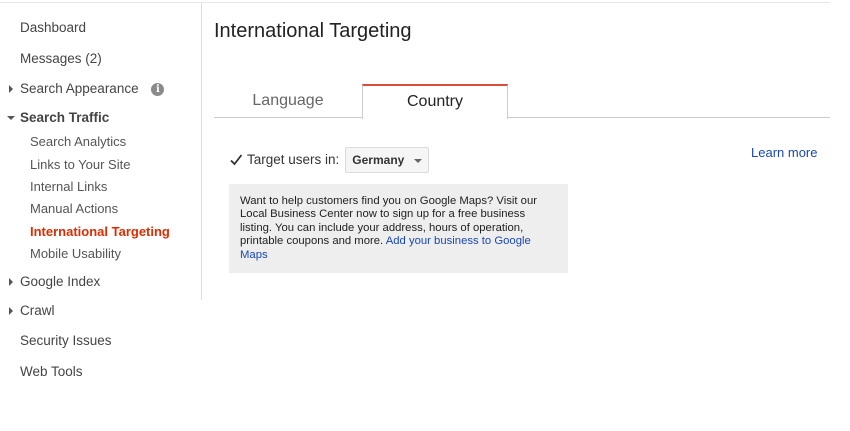  I want to click on country-select-value: Germany, so click(378, 159).